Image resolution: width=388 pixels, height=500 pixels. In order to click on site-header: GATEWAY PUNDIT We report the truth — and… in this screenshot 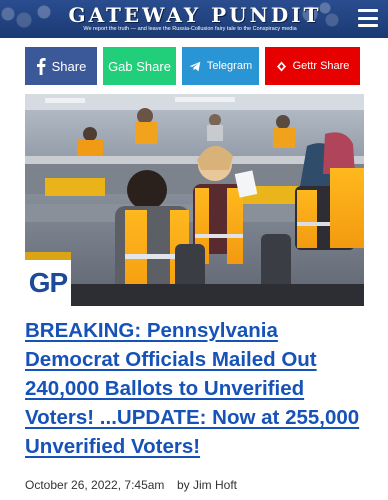, I will do `click(194, 19)`.